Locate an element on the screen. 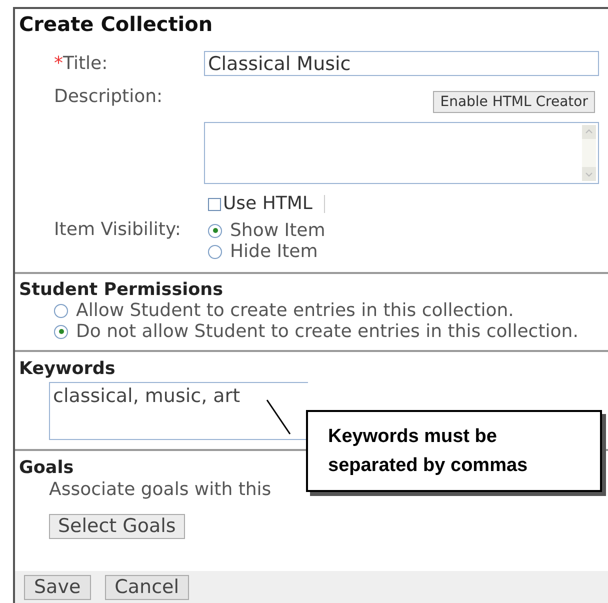 Image resolution: width=608 pixels, height=603 pixels. callout-text: Keywords must be separated by commas is located at coordinates (428, 451).